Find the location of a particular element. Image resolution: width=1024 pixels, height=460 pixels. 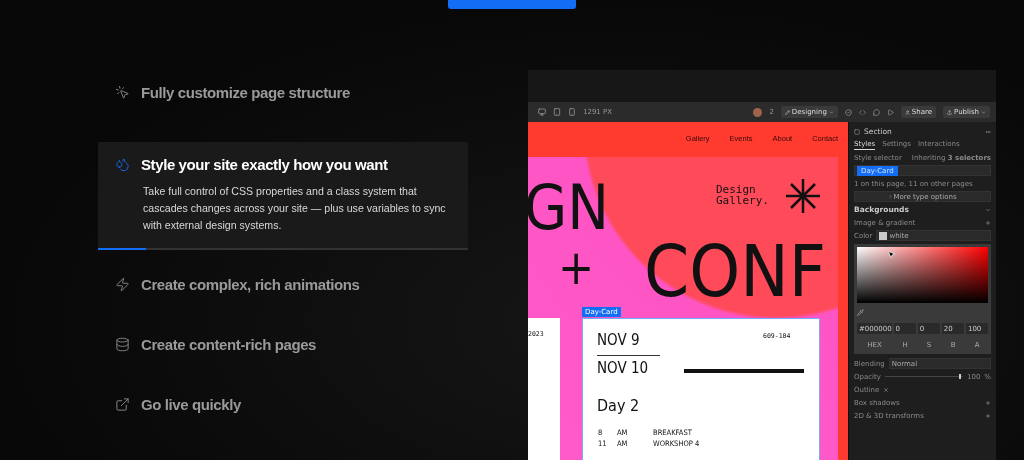

more-icon is located at coordinates (988, 131).